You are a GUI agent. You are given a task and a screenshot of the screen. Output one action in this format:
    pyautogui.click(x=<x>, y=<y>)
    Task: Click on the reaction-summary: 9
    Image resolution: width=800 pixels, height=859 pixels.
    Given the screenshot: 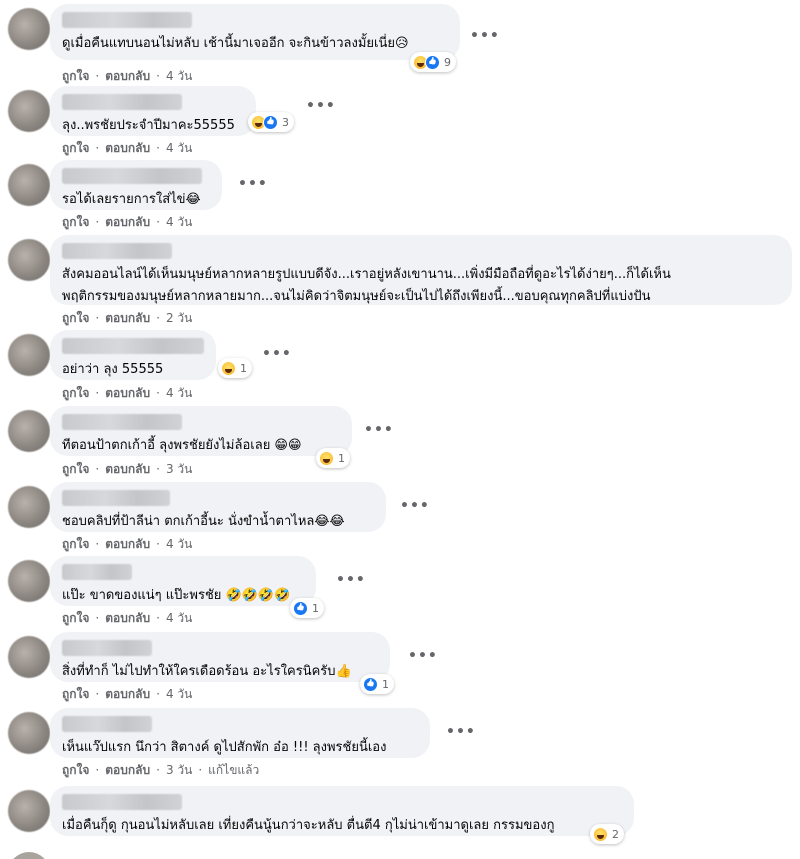 What is the action you would take?
    pyautogui.click(x=433, y=62)
    